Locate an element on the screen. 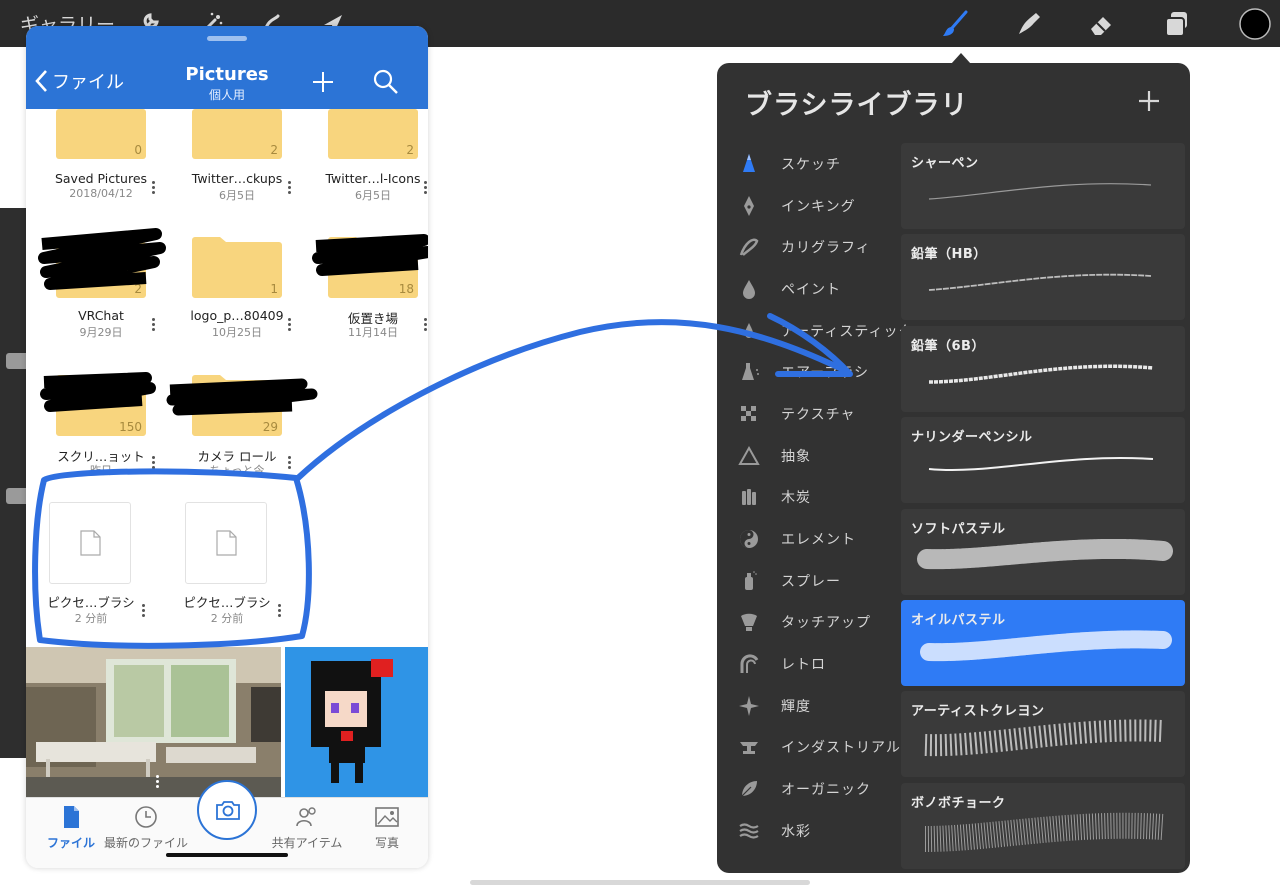  folder-item: 29 カメラ ロール ちょっと今 is located at coordinates (242, 432).